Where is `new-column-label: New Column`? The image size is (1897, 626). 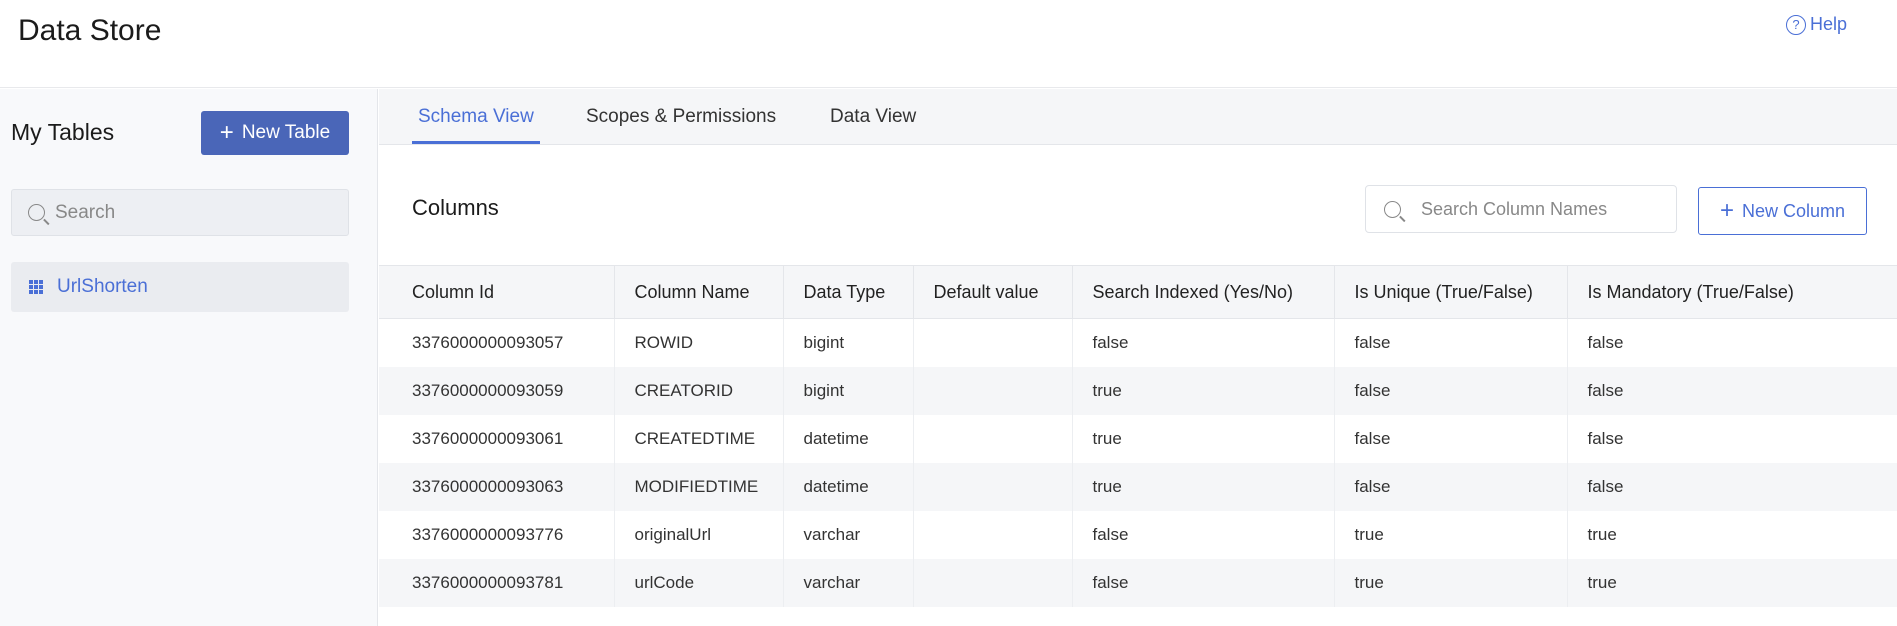 new-column-label: New Column is located at coordinates (1793, 210).